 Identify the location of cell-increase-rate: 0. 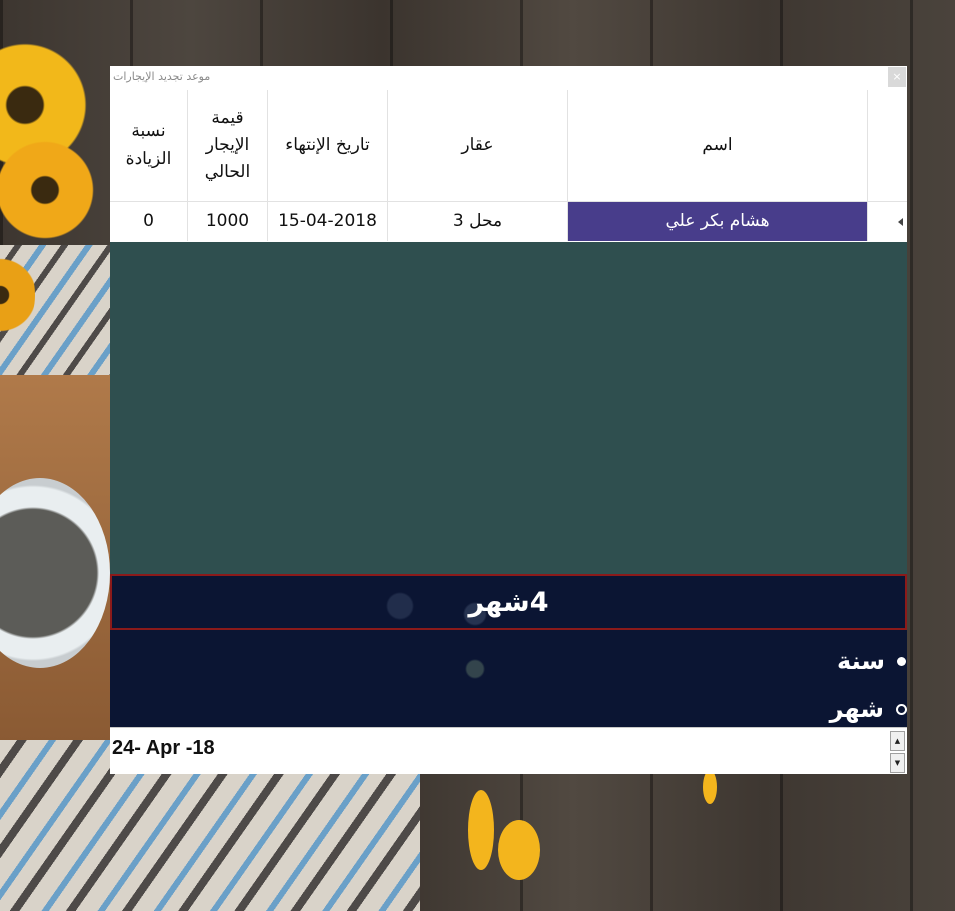
(149, 221).